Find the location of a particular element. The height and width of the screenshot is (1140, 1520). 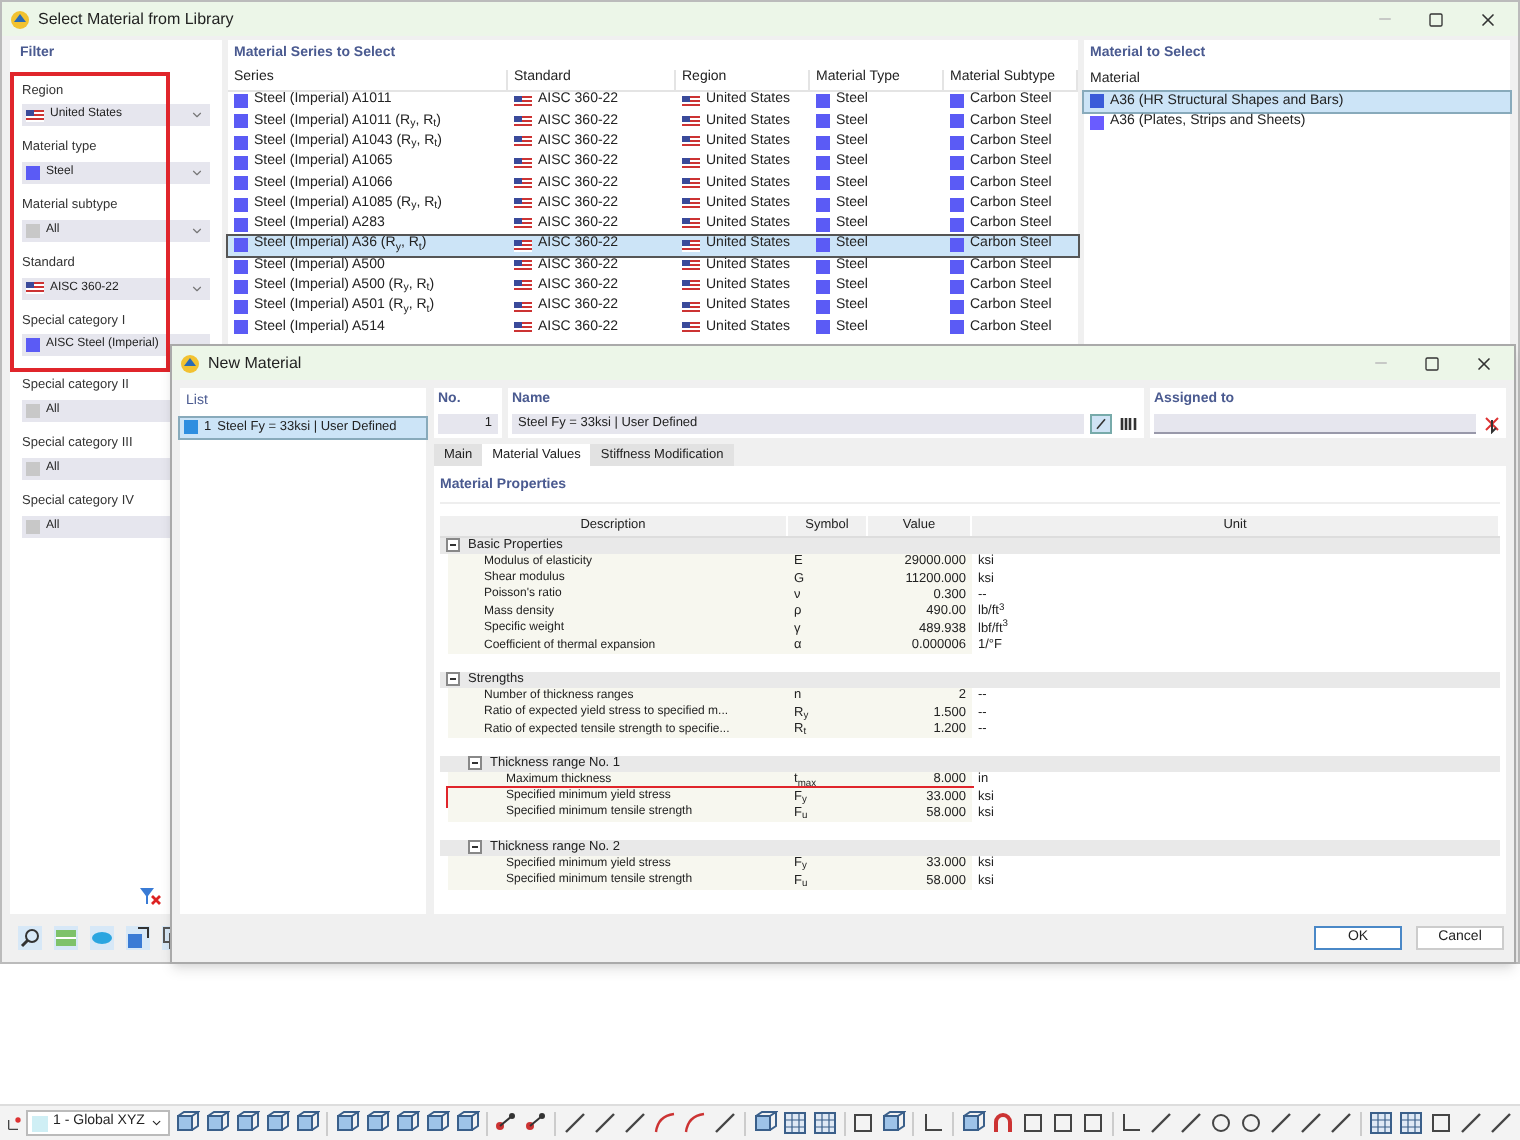

window-title: Select Material from Library is located at coordinates (137, 19).